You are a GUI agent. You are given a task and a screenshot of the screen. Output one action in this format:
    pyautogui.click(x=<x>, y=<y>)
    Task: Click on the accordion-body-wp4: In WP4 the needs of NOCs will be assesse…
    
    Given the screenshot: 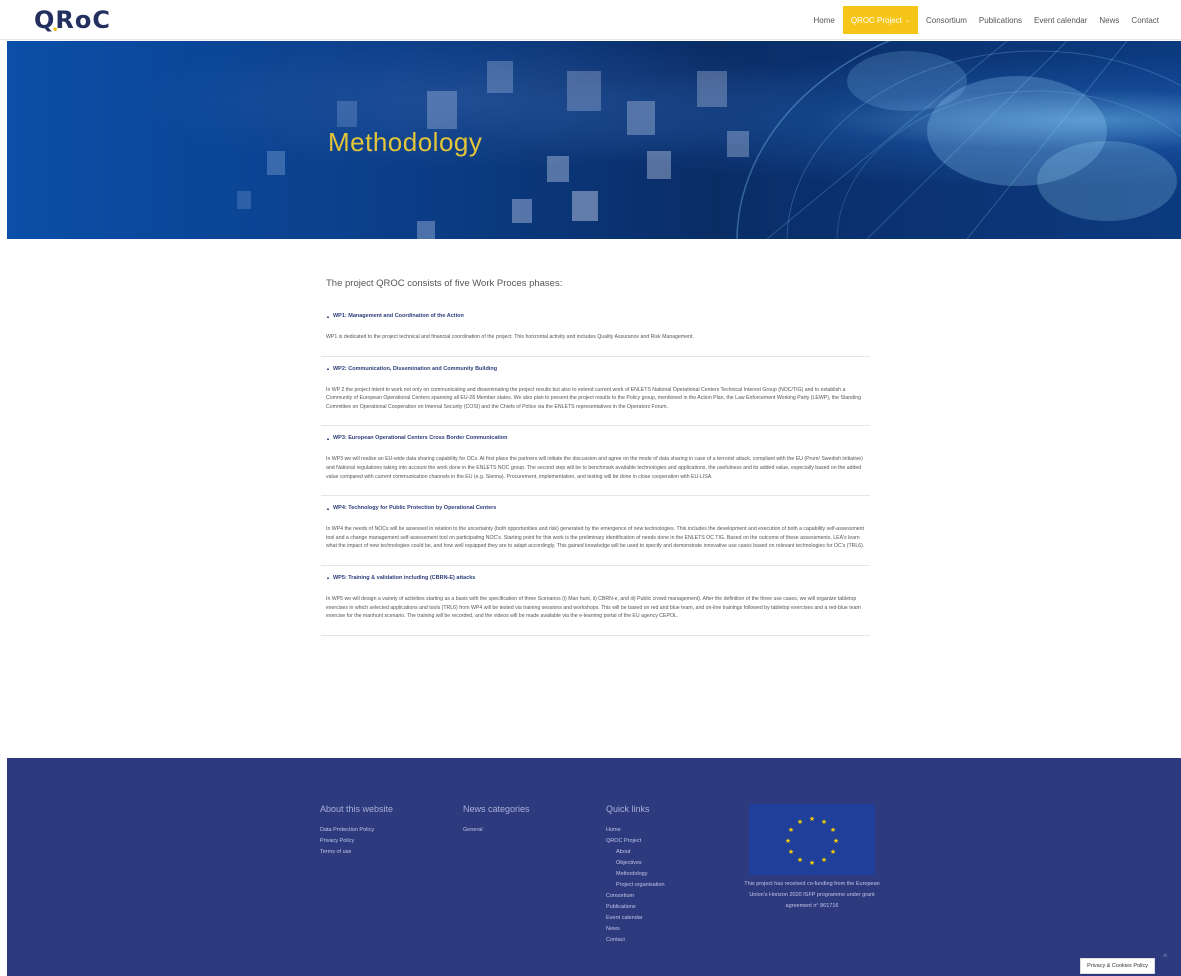 What is the action you would take?
    pyautogui.click(x=595, y=538)
    